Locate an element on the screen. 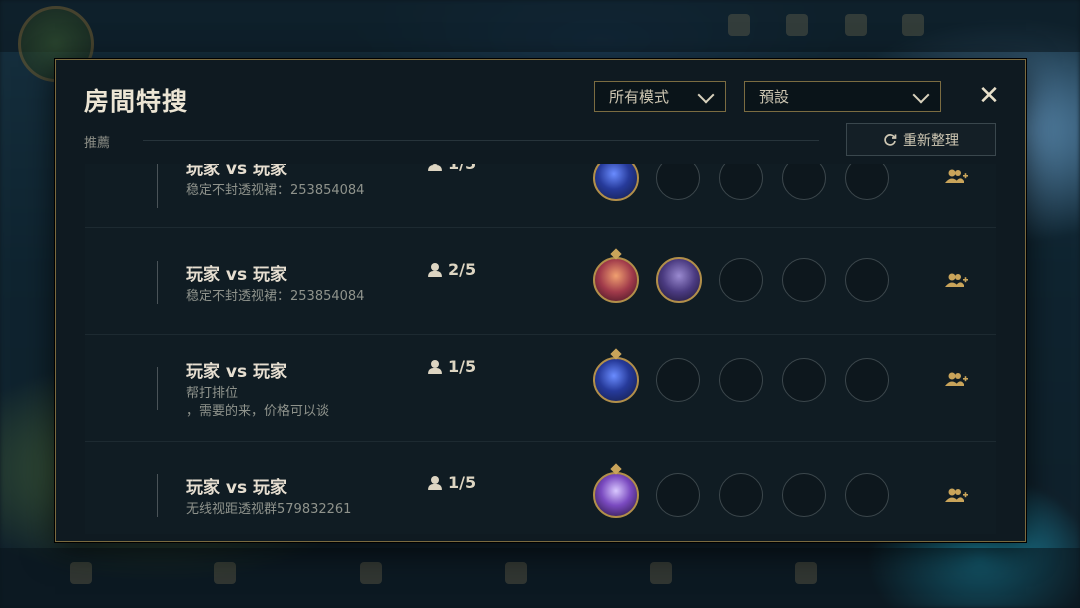 The width and height of the screenshot is (1080, 608). refresh-button: 重新整理 is located at coordinates (921, 139).